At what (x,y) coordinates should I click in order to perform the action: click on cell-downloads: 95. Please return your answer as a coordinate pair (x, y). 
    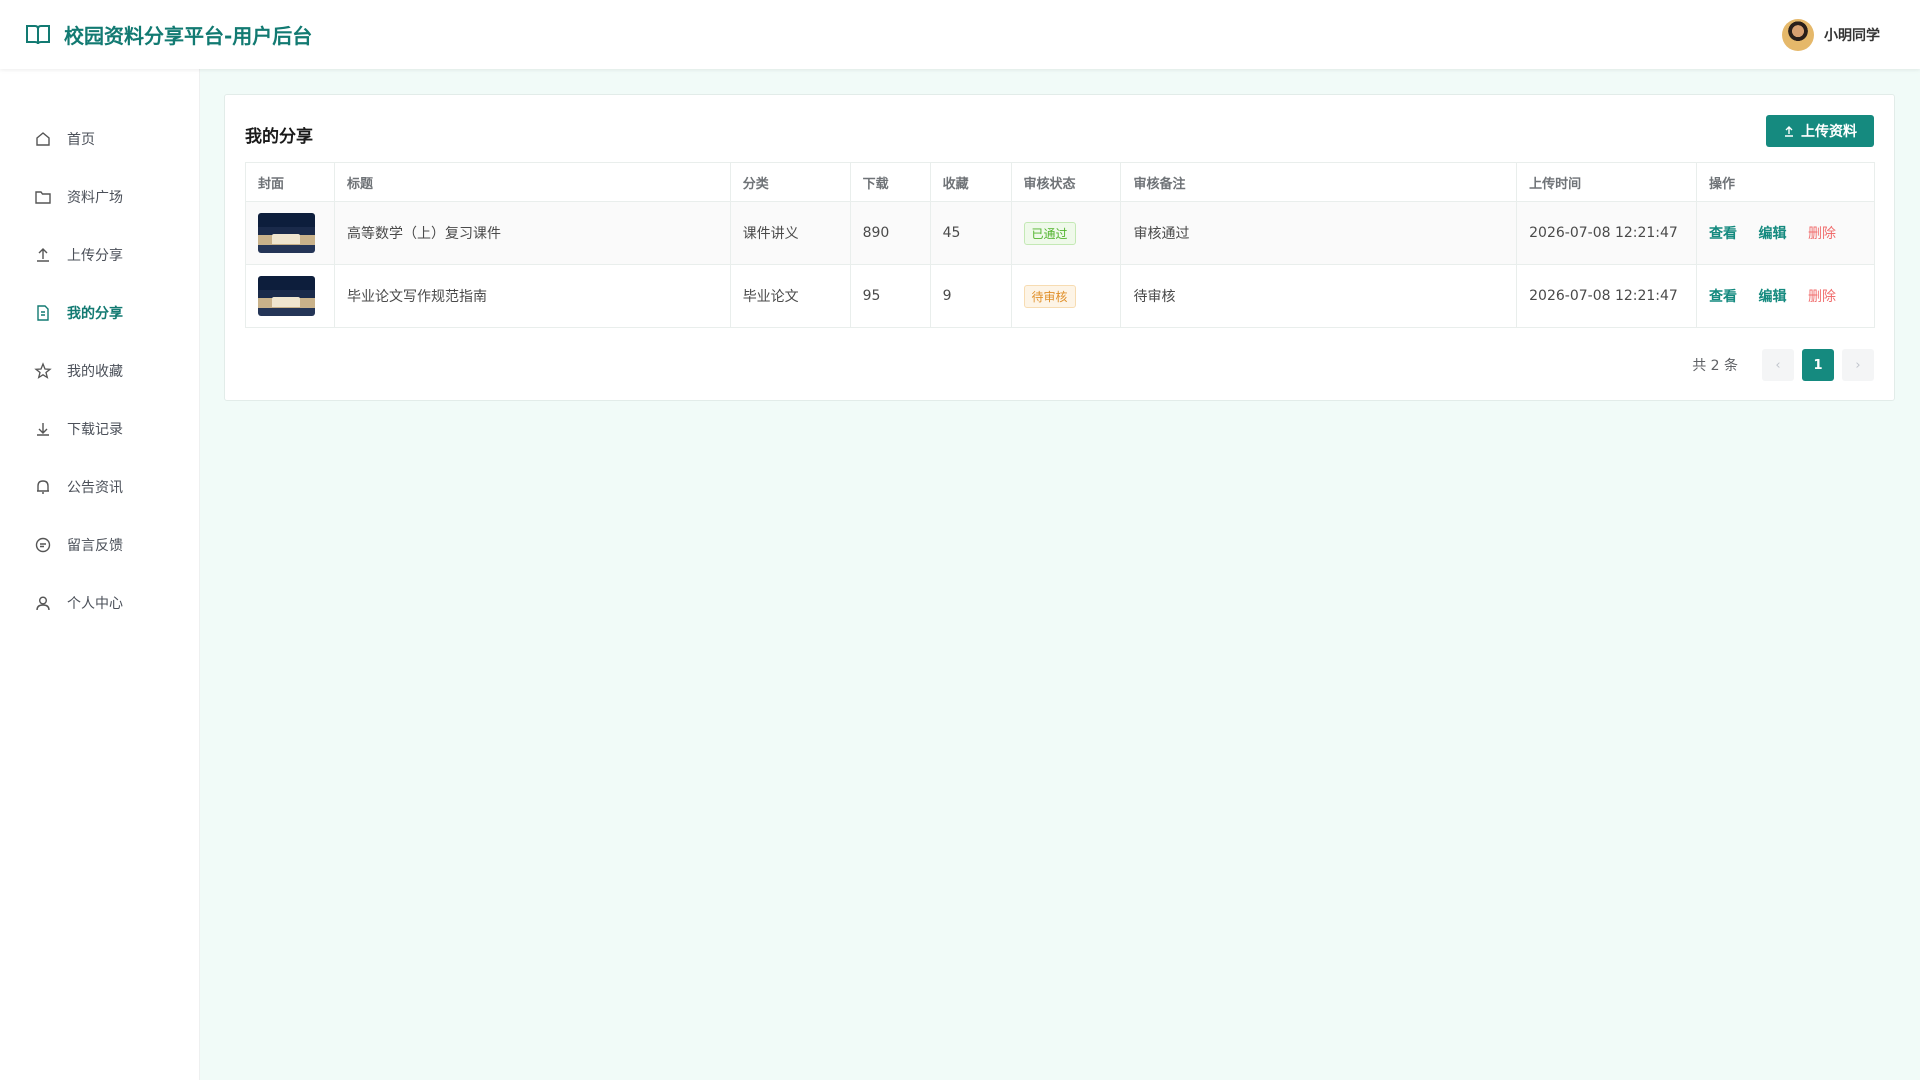
    Looking at the image, I should click on (890, 296).